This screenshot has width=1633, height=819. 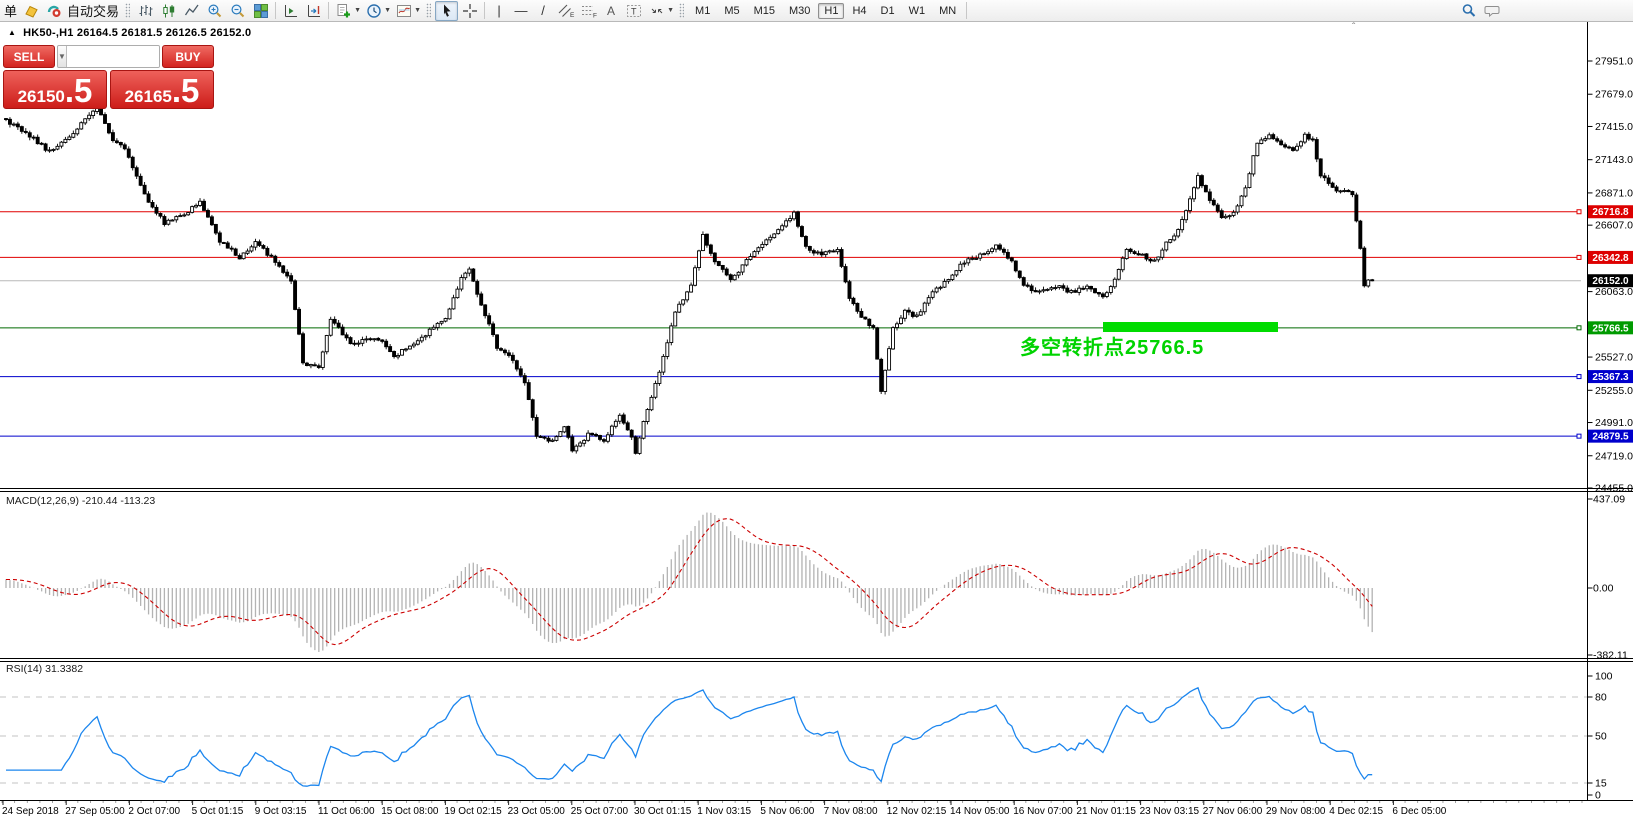 What do you see at coordinates (1419, 811) in the screenshot?
I see `svg-text: 6 Dec 05:00` at bounding box center [1419, 811].